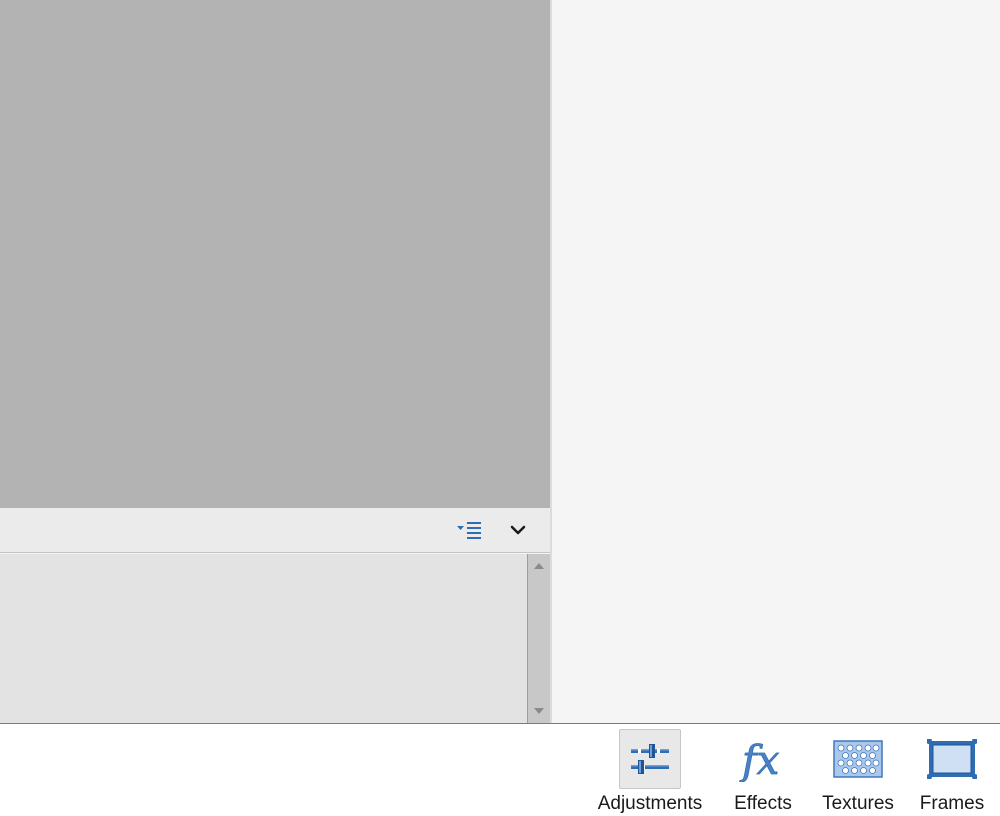 This screenshot has height=816, width=1000. I want to click on frames-button: Frames, so click(952, 772).